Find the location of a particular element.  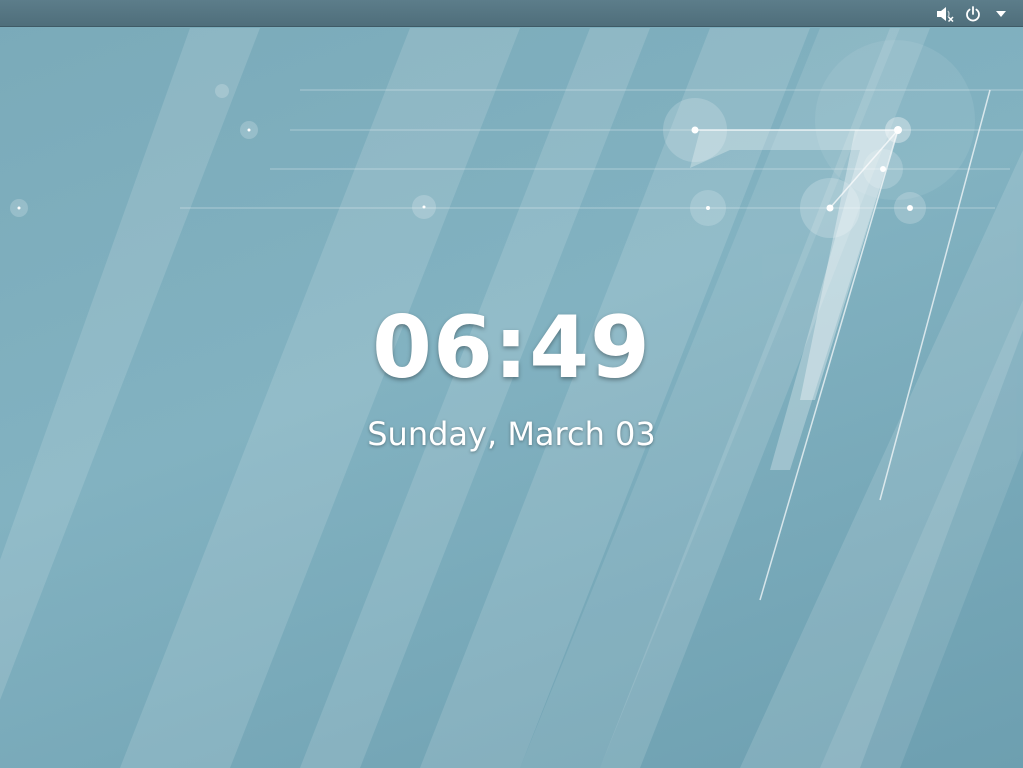

clock-time: 06:49 is located at coordinates (511, 348).